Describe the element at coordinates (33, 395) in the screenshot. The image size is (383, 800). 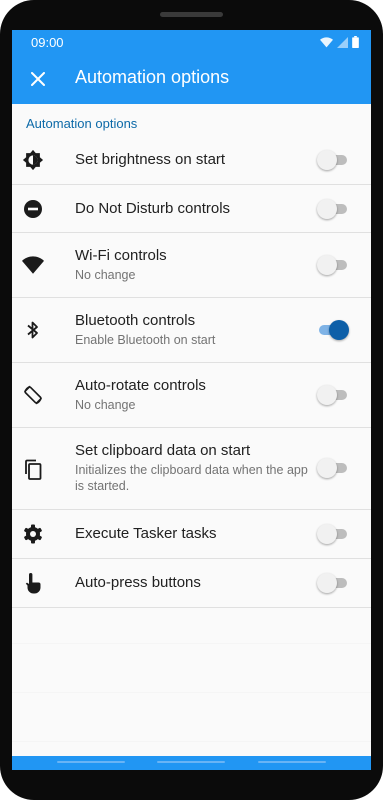
I see `screen-rotation-icon` at that location.